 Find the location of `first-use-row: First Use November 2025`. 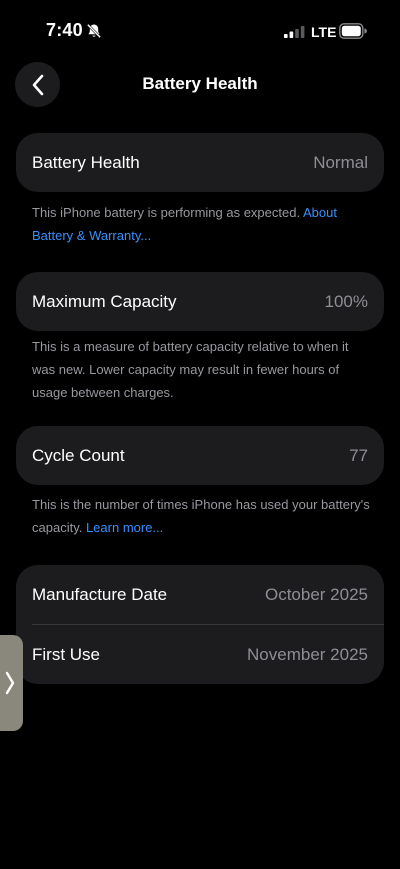

first-use-row: First Use November 2025 is located at coordinates (200, 654).